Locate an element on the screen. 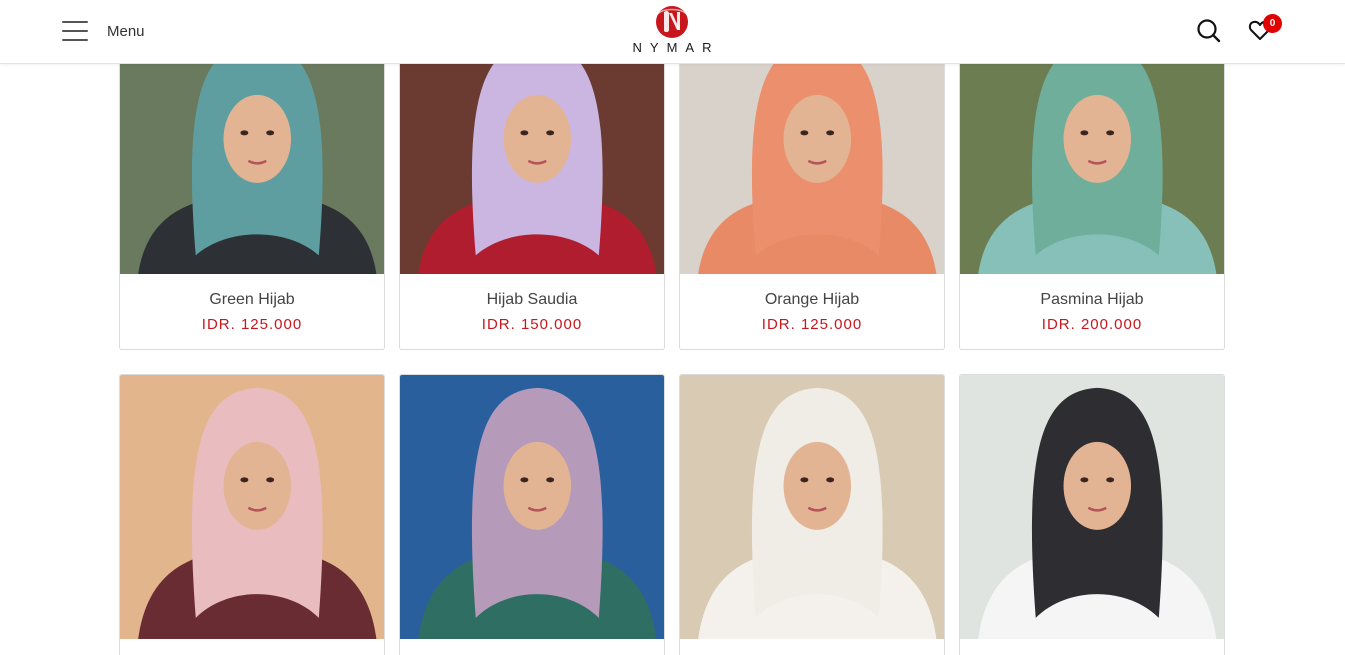 The image size is (1345, 655). product-name: Pasmina Hijab is located at coordinates (1092, 291).